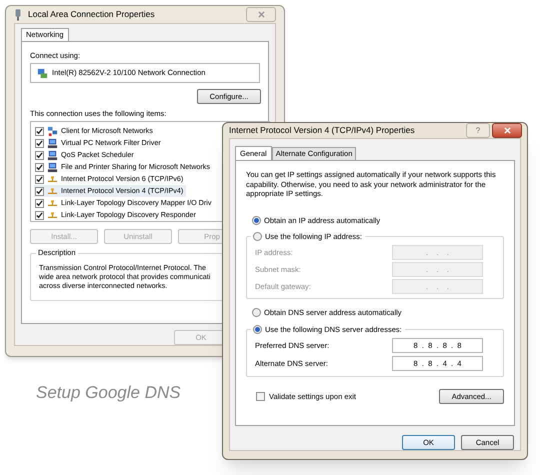 This screenshot has width=540, height=475. What do you see at coordinates (18, 14) in the screenshot?
I see `network-plug-icon` at bounding box center [18, 14].